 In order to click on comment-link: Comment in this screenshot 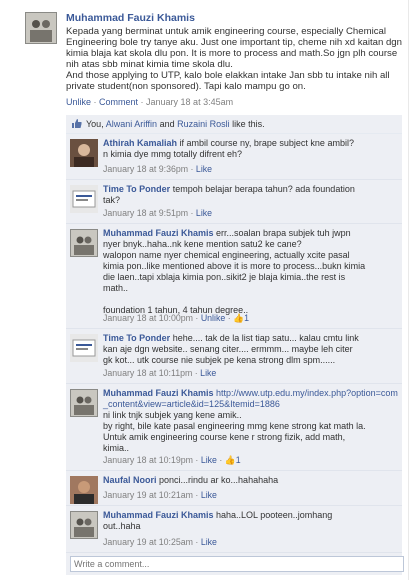, I will do `click(118, 102)`.